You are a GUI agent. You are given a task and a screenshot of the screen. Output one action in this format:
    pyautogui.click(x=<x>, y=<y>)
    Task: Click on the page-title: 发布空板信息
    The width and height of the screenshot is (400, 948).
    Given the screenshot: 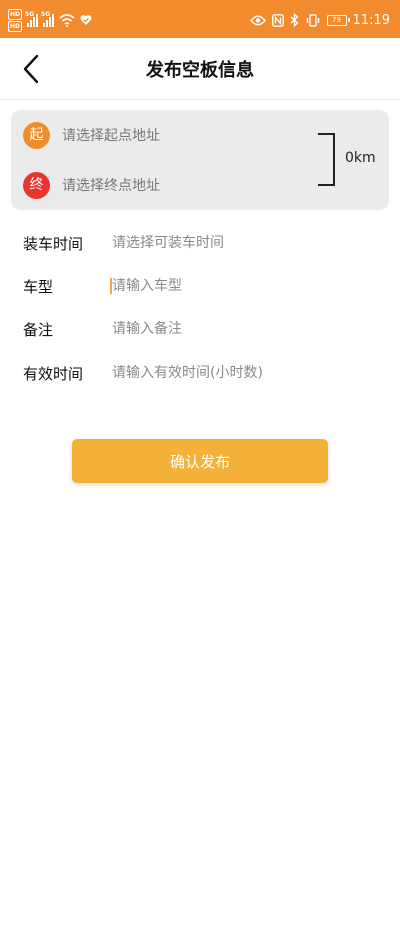 What is the action you would take?
    pyautogui.click(x=200, y=70)
    